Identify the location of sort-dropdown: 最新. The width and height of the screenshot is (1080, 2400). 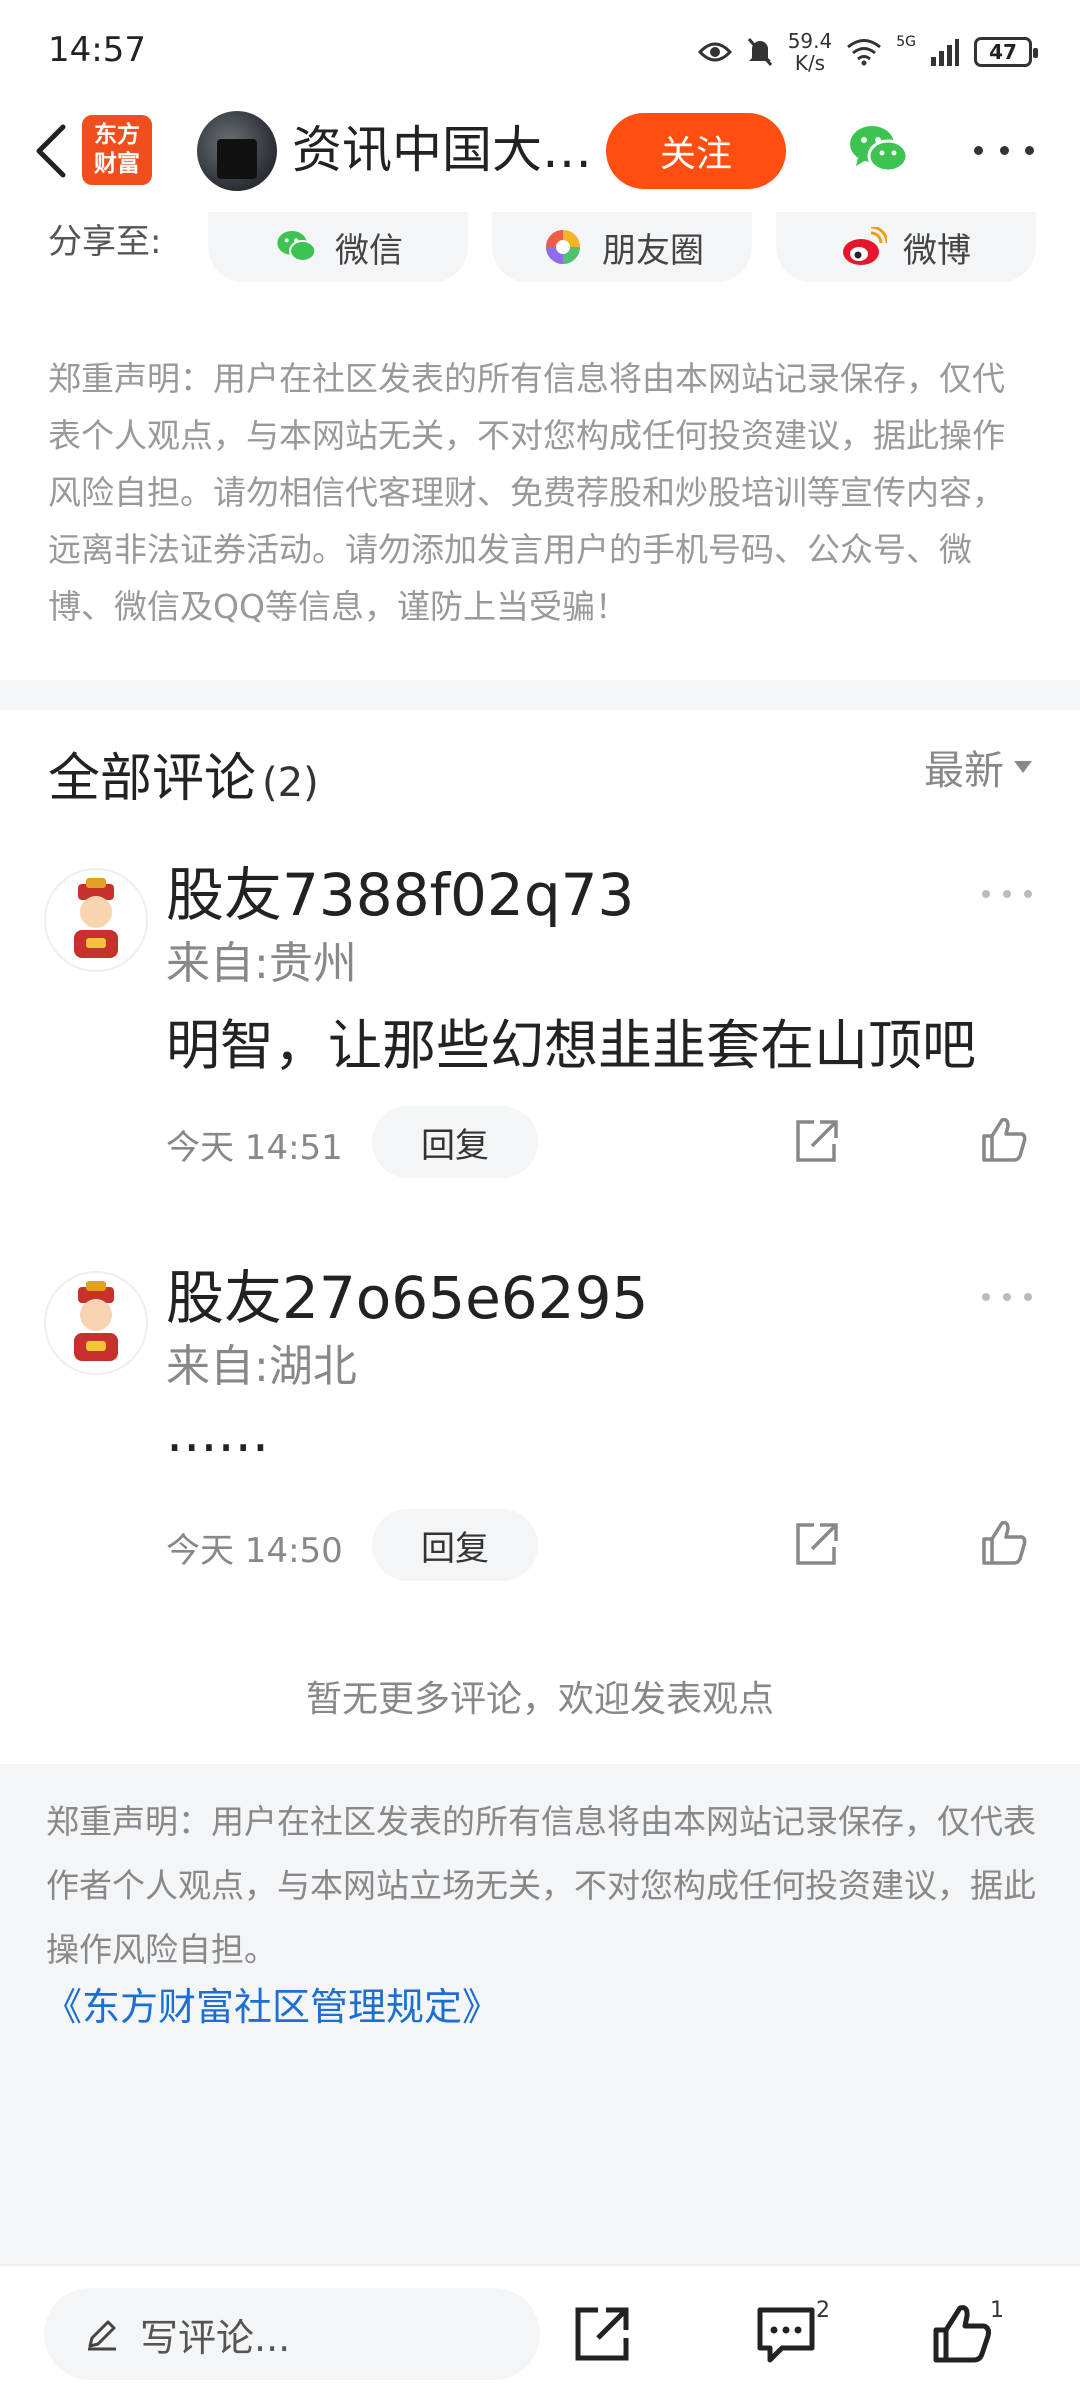
(978, 767).